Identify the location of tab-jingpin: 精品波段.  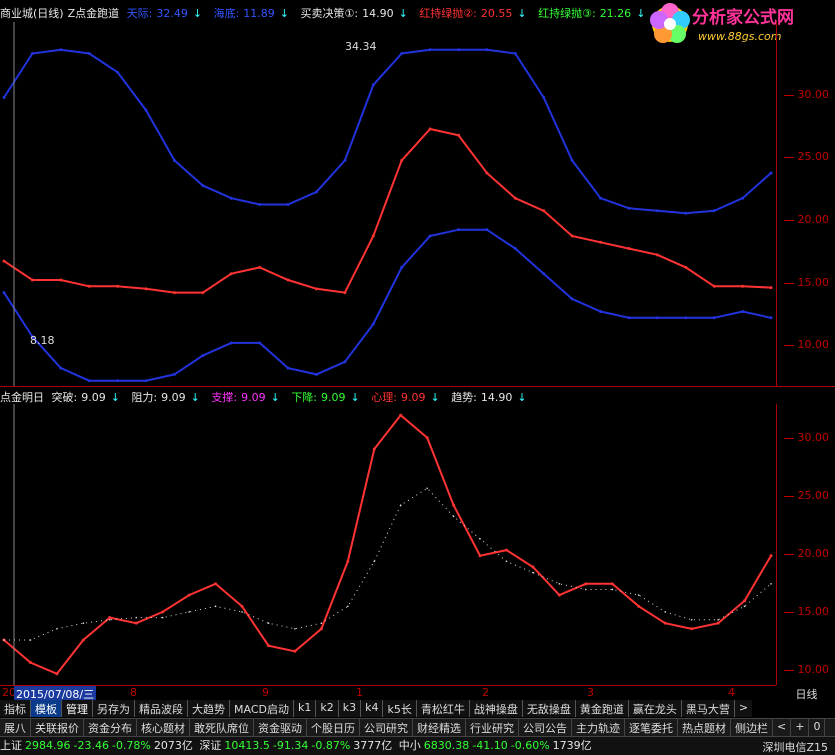
(161, 708).